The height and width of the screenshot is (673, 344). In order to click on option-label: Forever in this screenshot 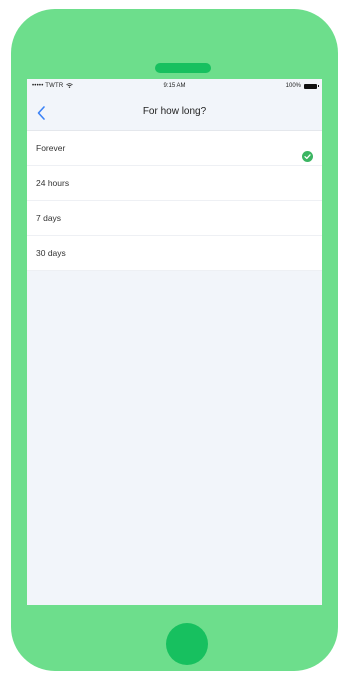, I will do `click(51, 148)`.